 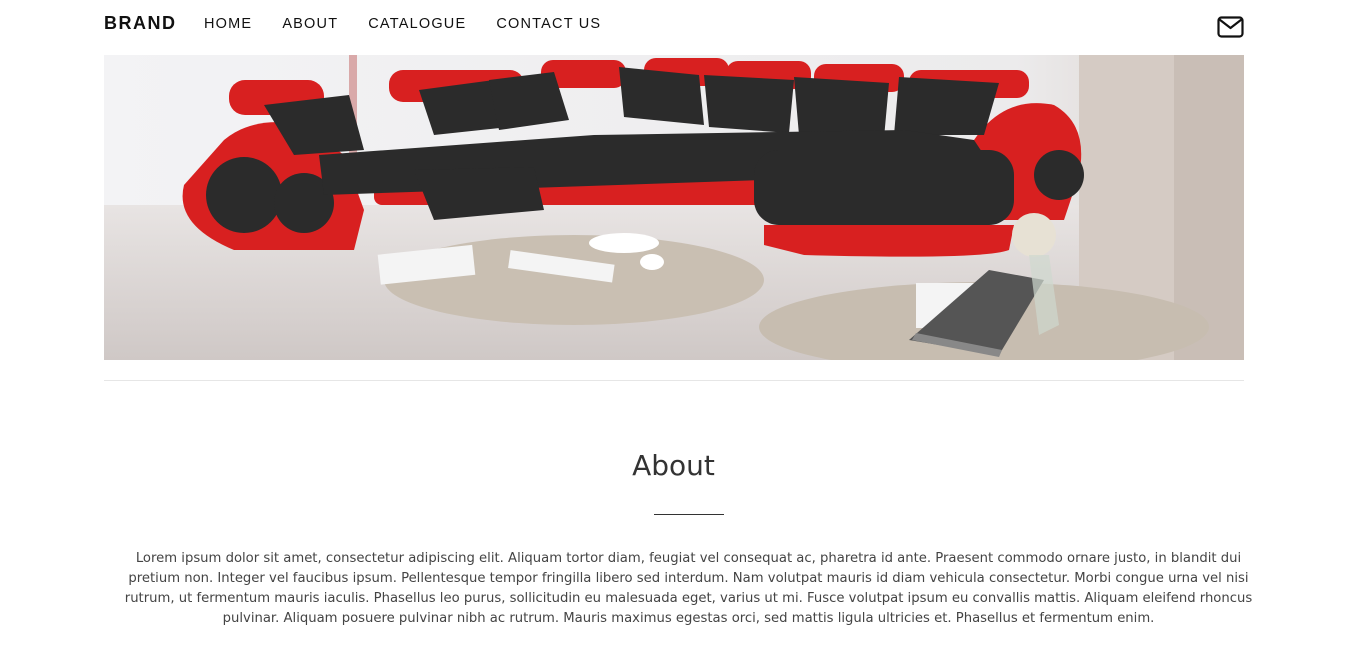 I want to click on nav-links: HOME ABOUT CATALOGUE CONTACT US, so click(x=417, y=24).